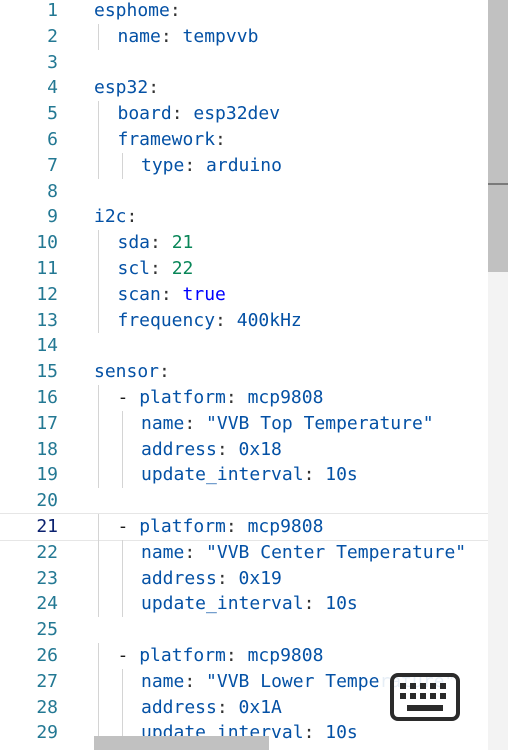 The height and width of the screenshot is (750, 508). Describe the element at coordinates (47, 397) in the screenshot. I see `line-number: 16` at that location.